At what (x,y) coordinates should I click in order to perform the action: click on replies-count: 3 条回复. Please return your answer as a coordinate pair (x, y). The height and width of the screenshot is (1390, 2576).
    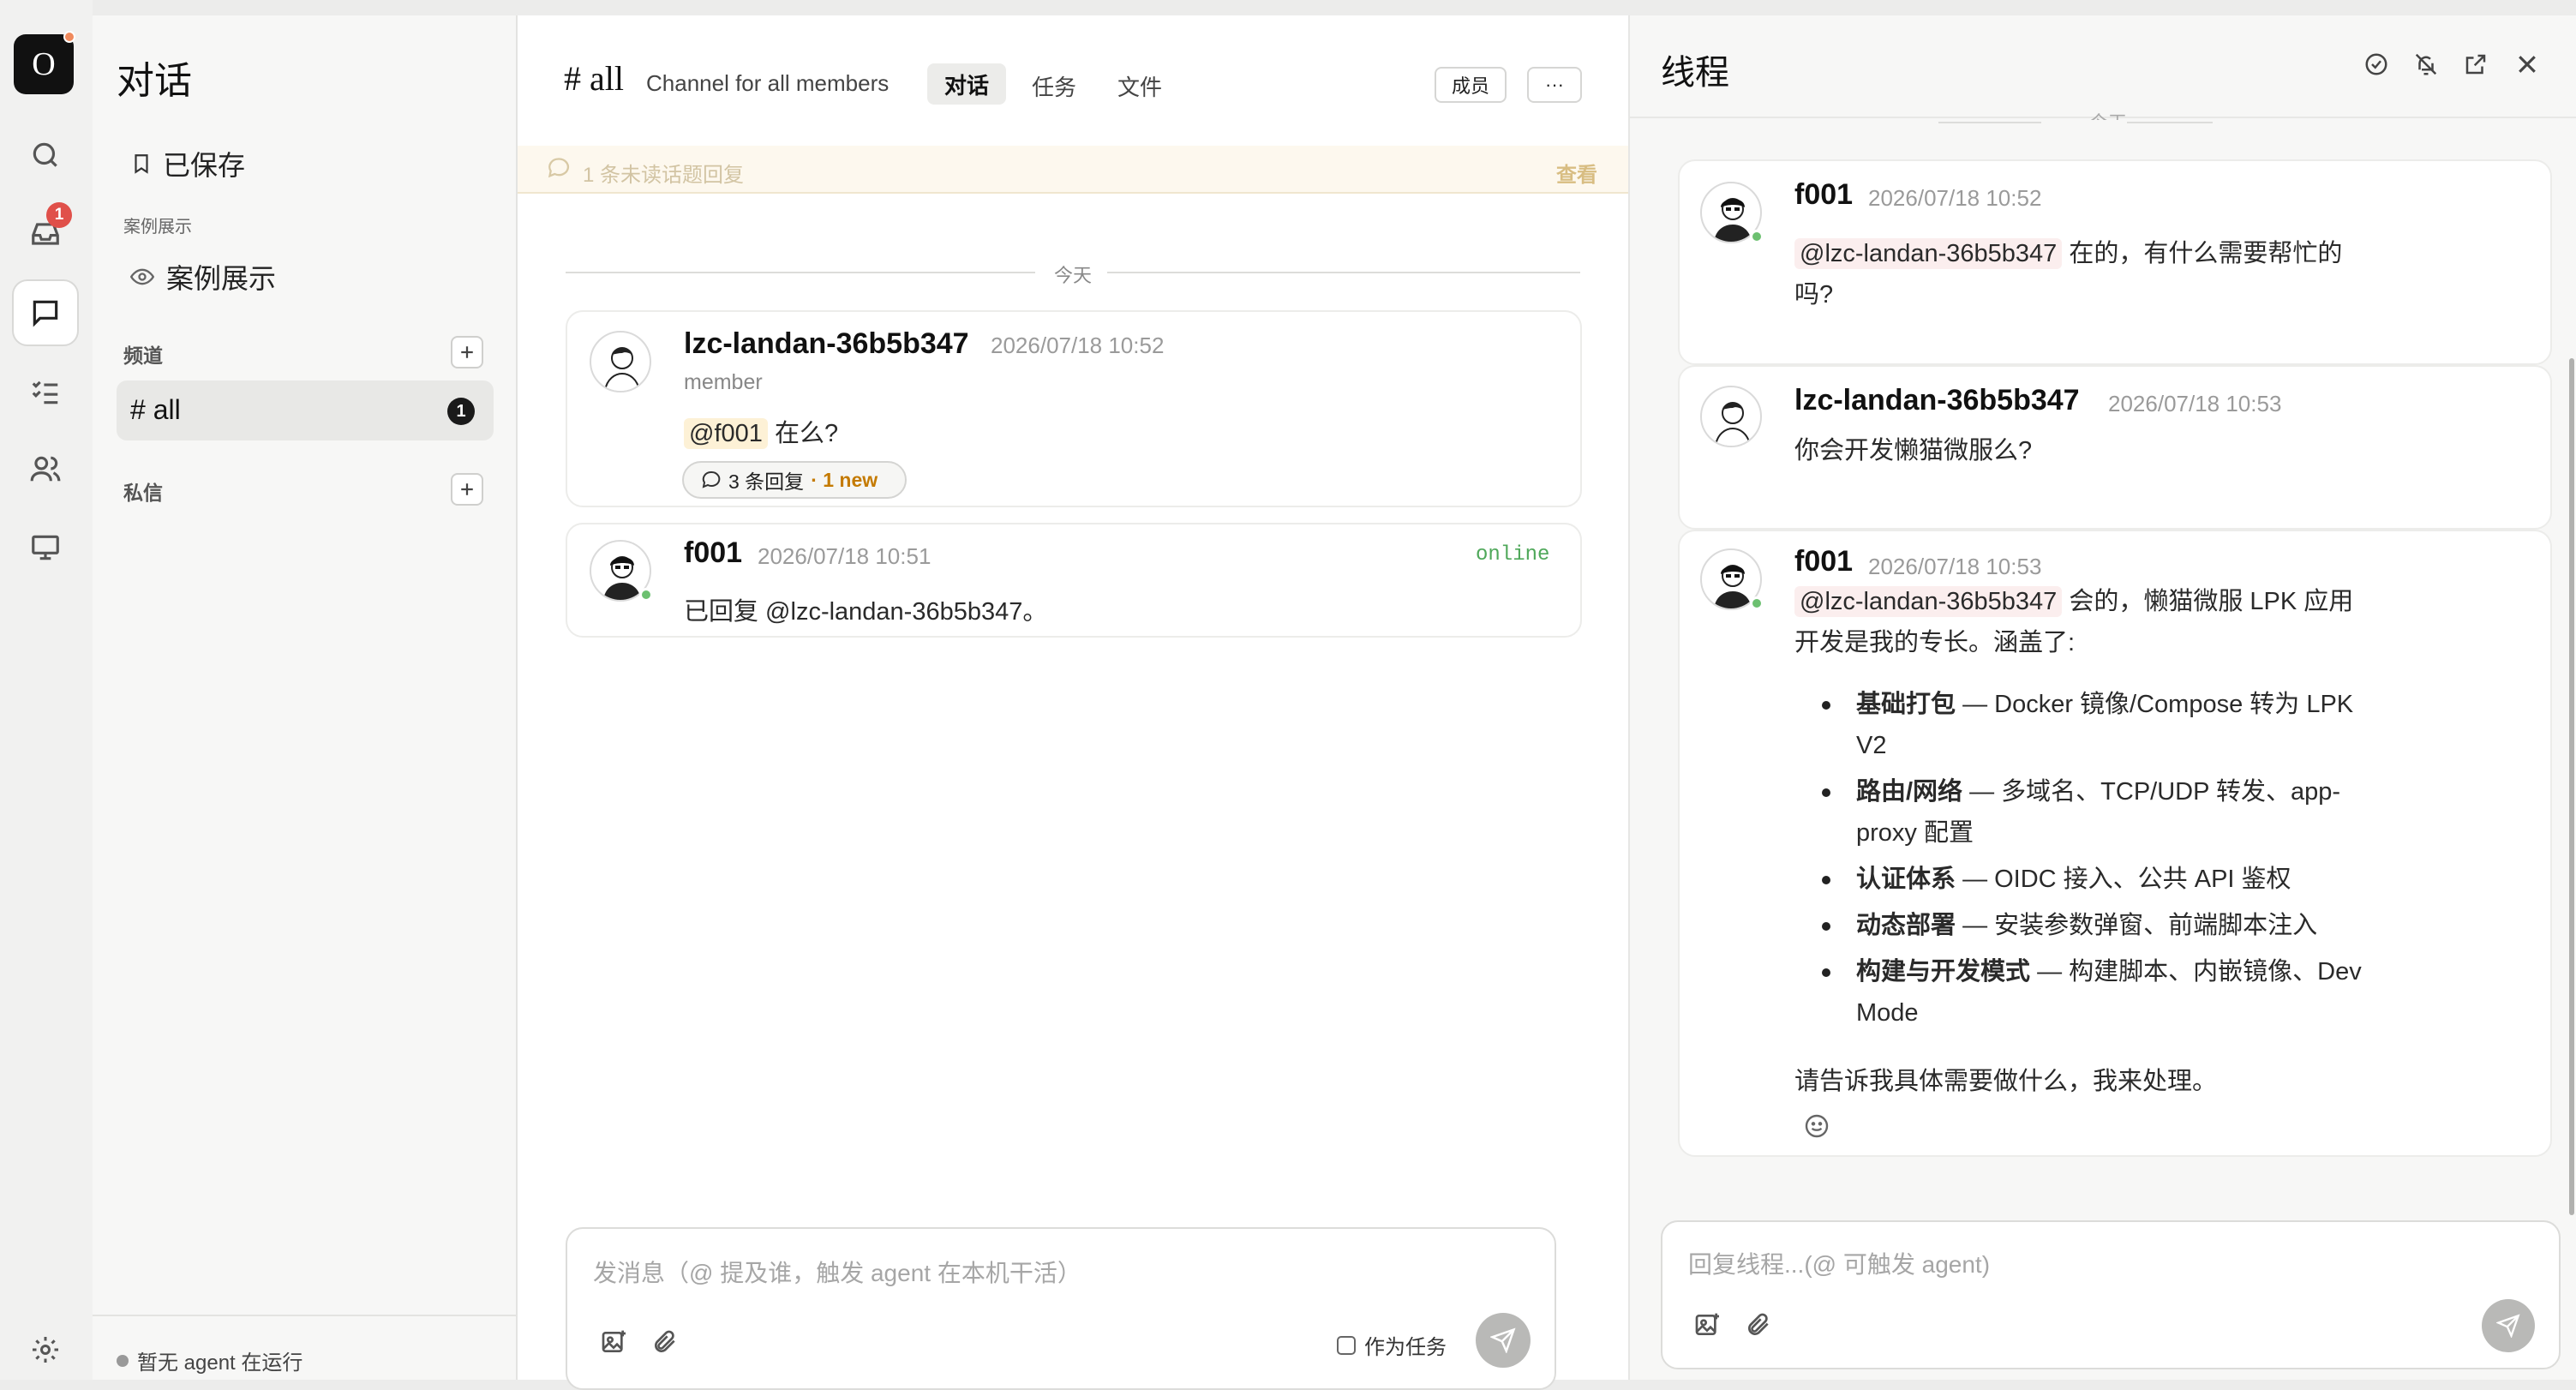
    Looking at the image, I should click on (766, 481).